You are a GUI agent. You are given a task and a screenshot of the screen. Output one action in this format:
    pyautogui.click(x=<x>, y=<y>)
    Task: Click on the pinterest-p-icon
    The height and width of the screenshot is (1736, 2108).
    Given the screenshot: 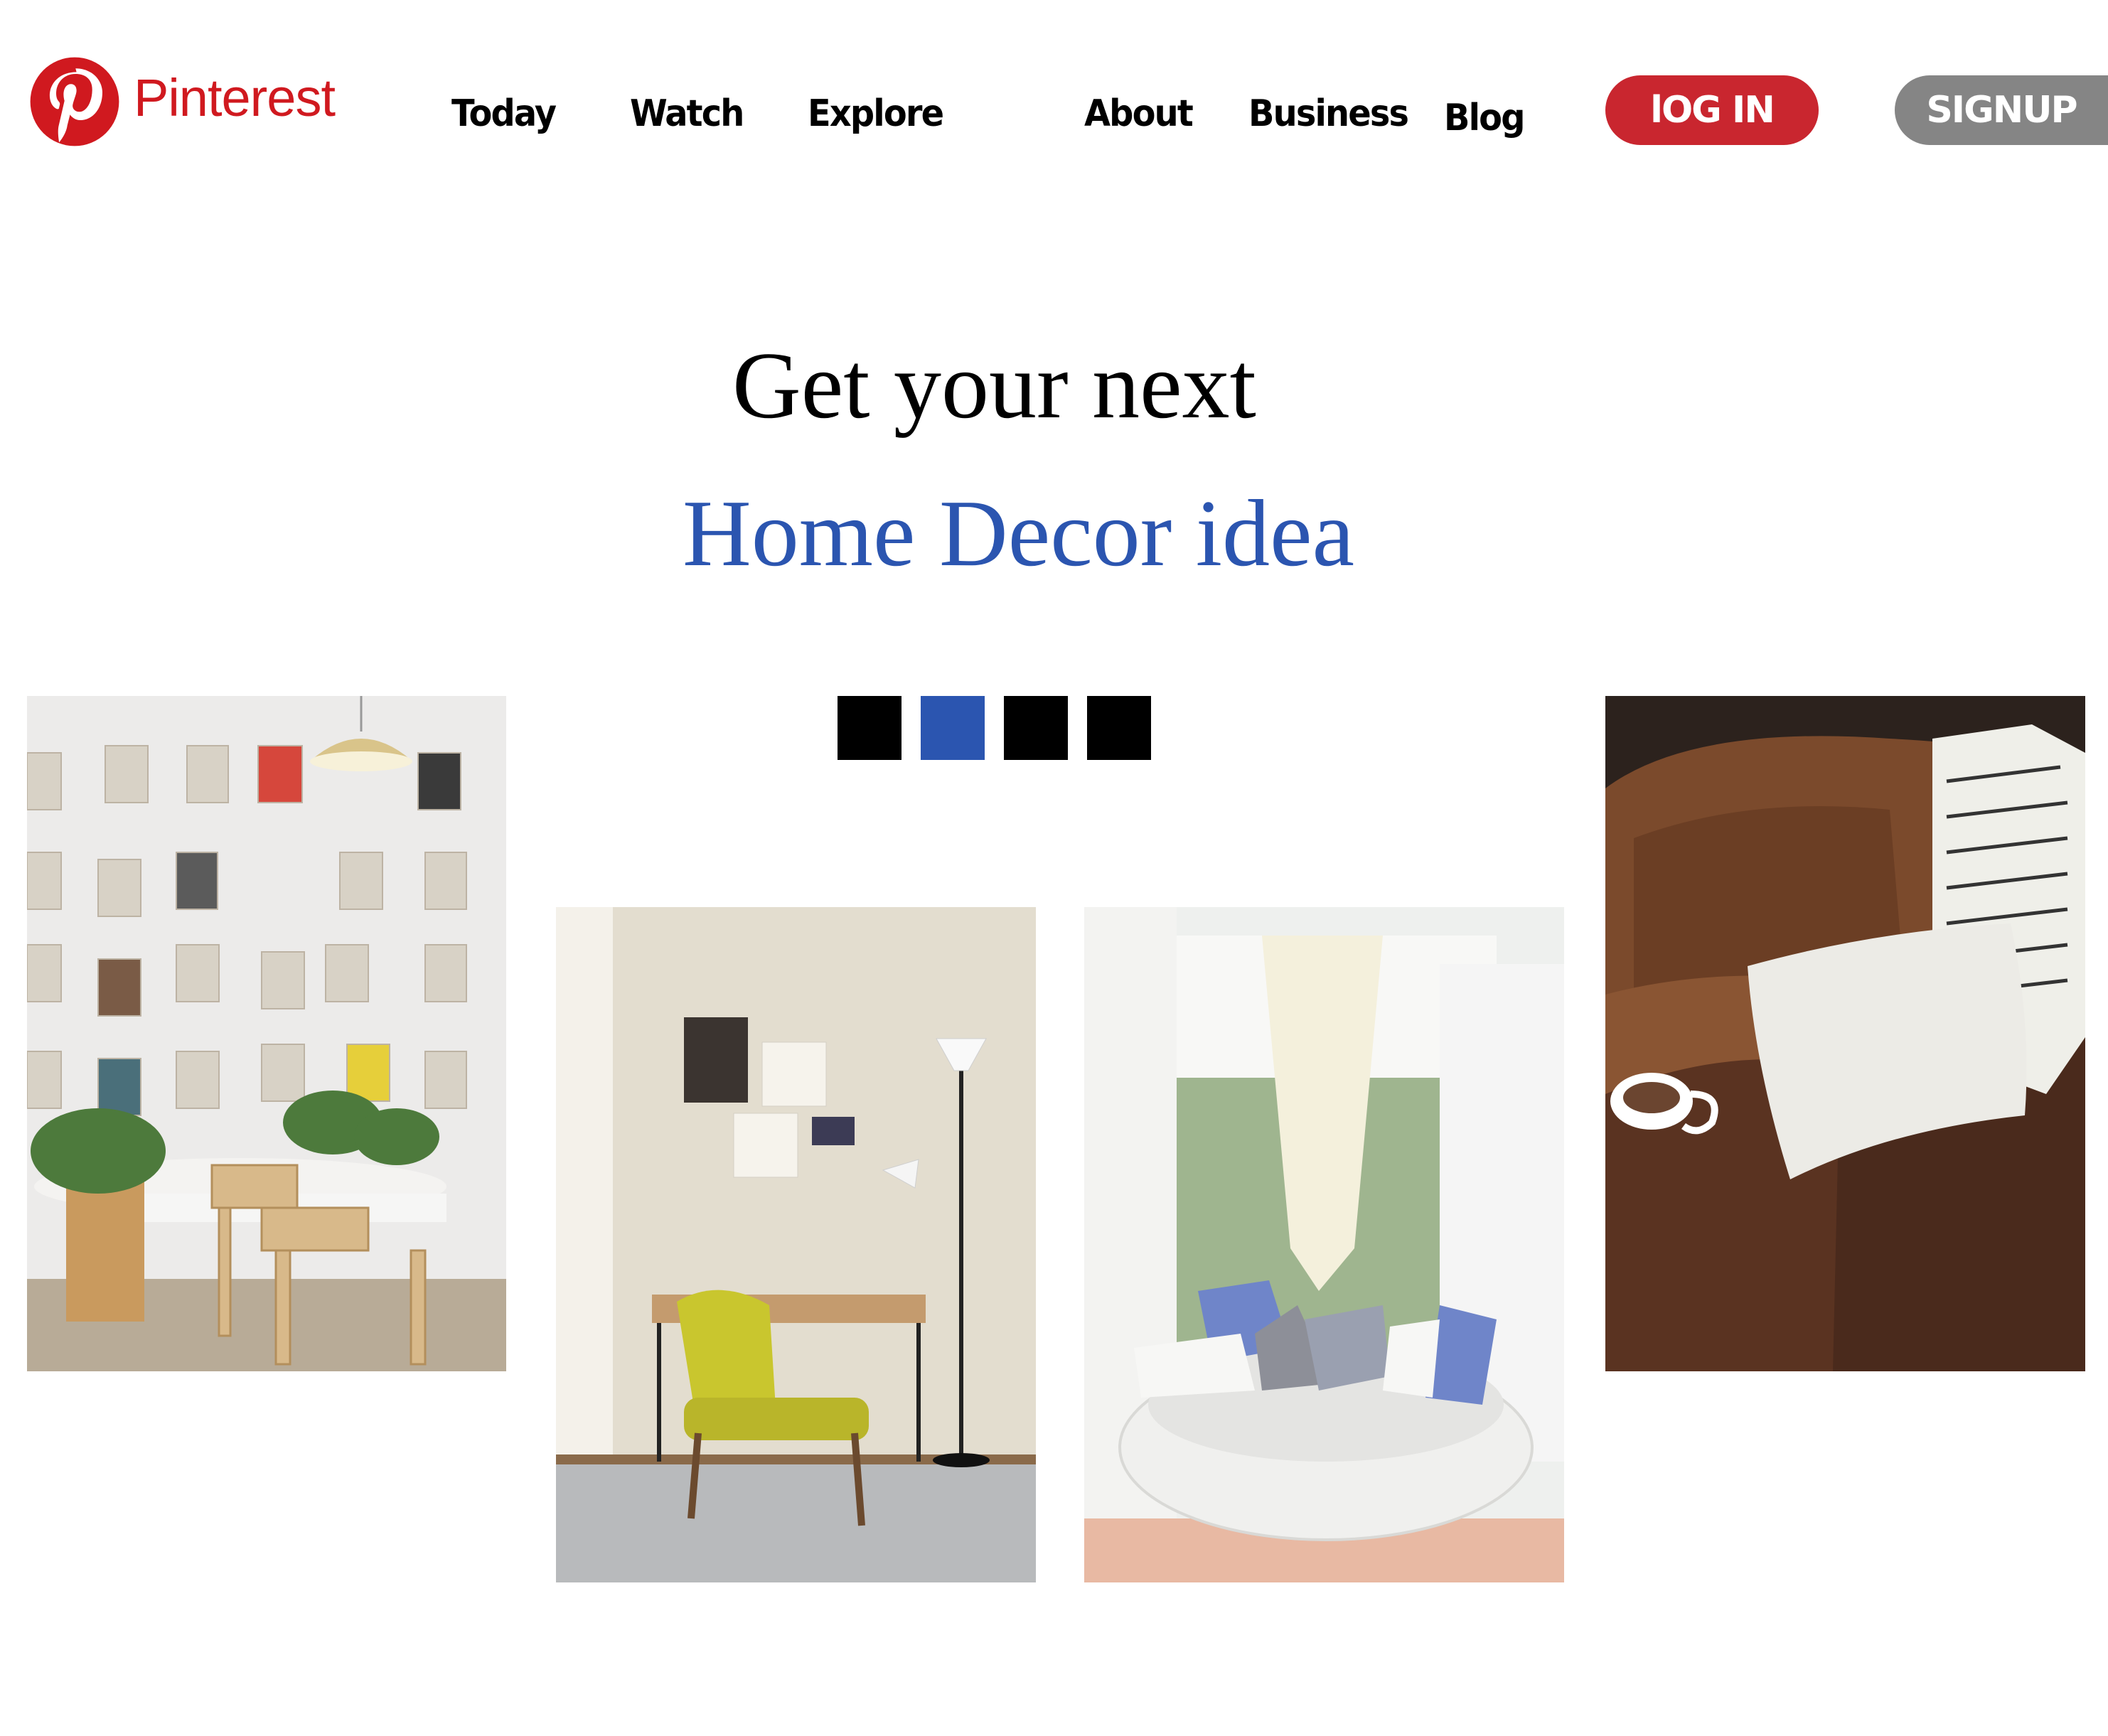 What is the action you would take?
    pyautogui.click(x=74, y=101)
    